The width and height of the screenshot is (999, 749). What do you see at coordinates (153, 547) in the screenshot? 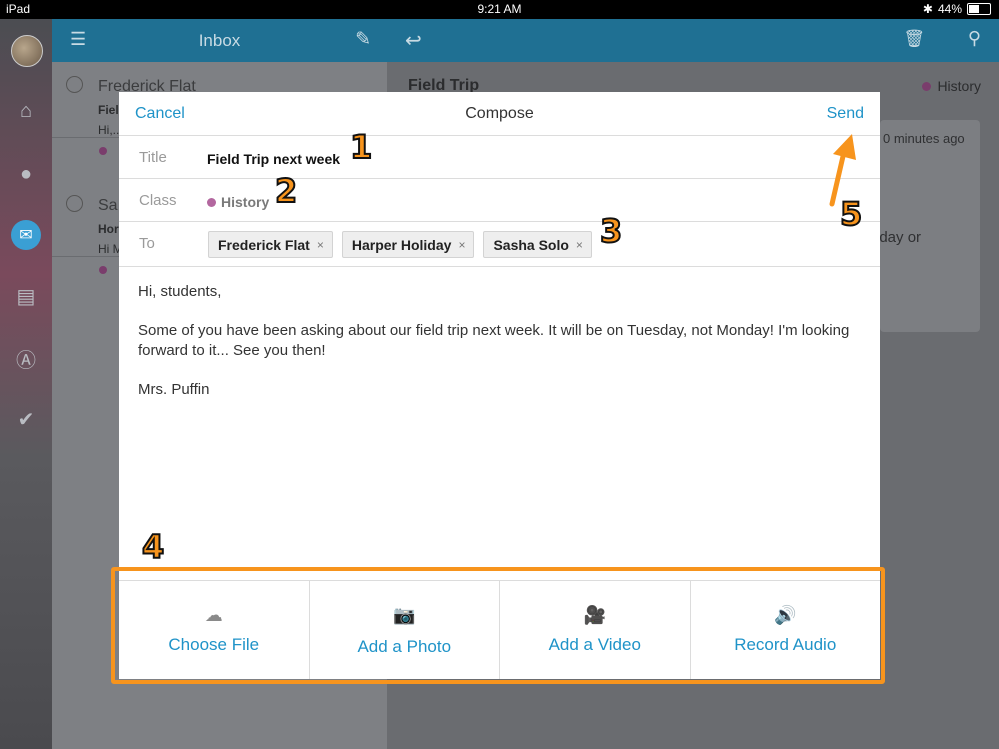
I see `callout-4: 4` at bounding box center [153, 547].